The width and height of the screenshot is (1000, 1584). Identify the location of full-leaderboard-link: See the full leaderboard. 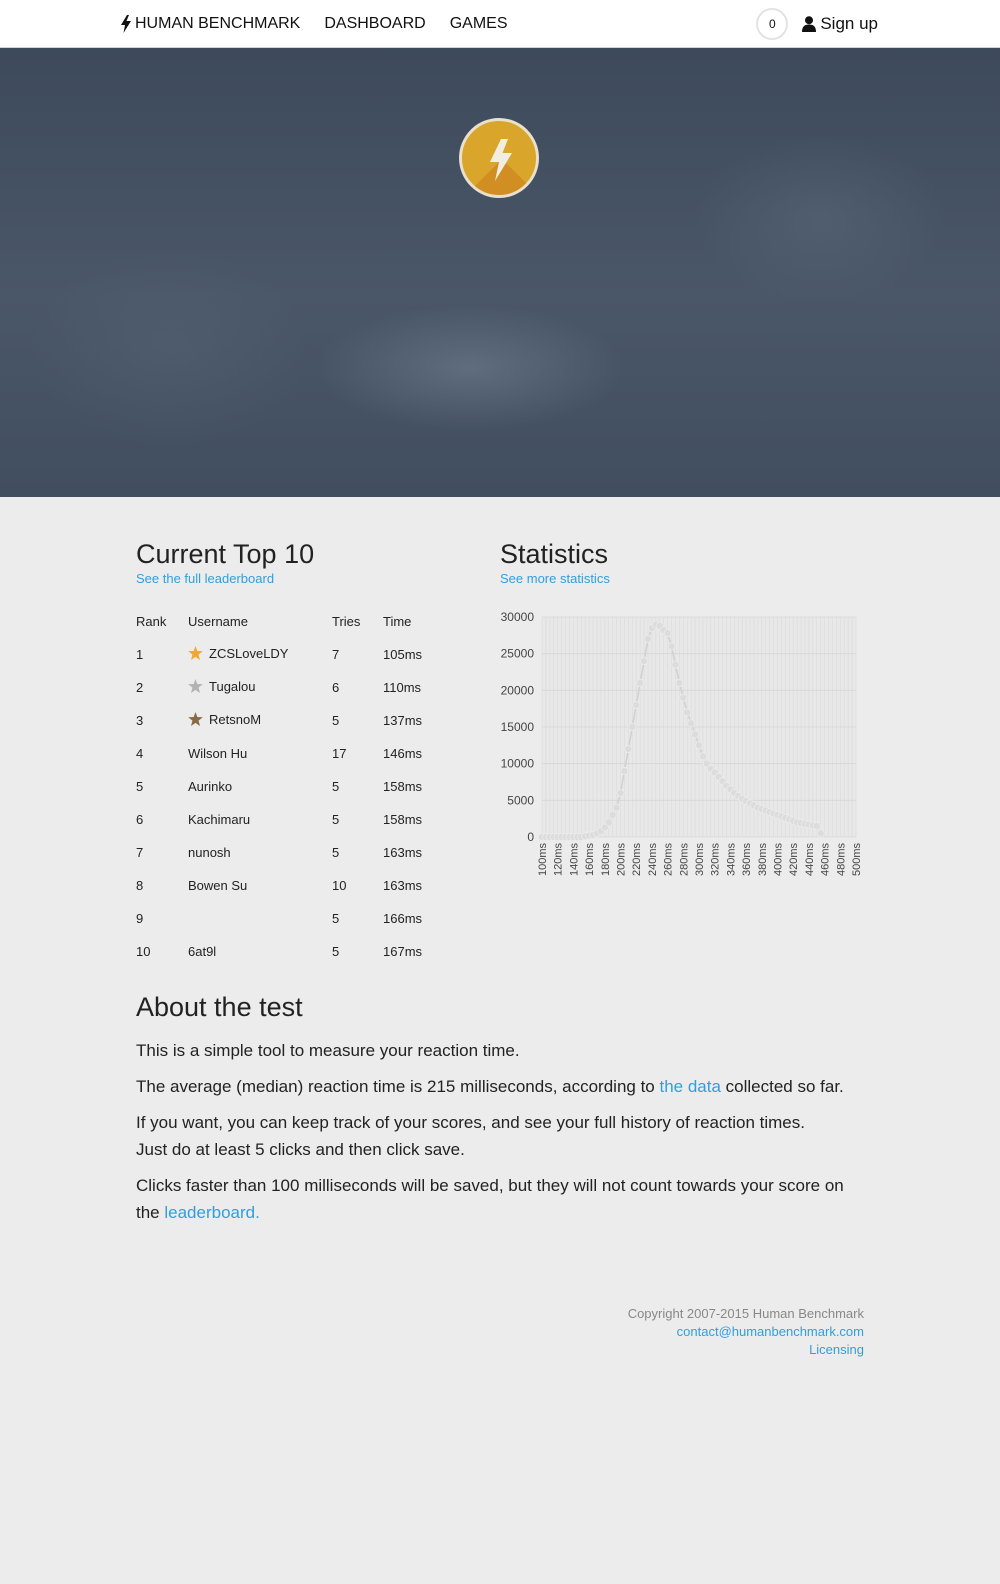
(306, 578).